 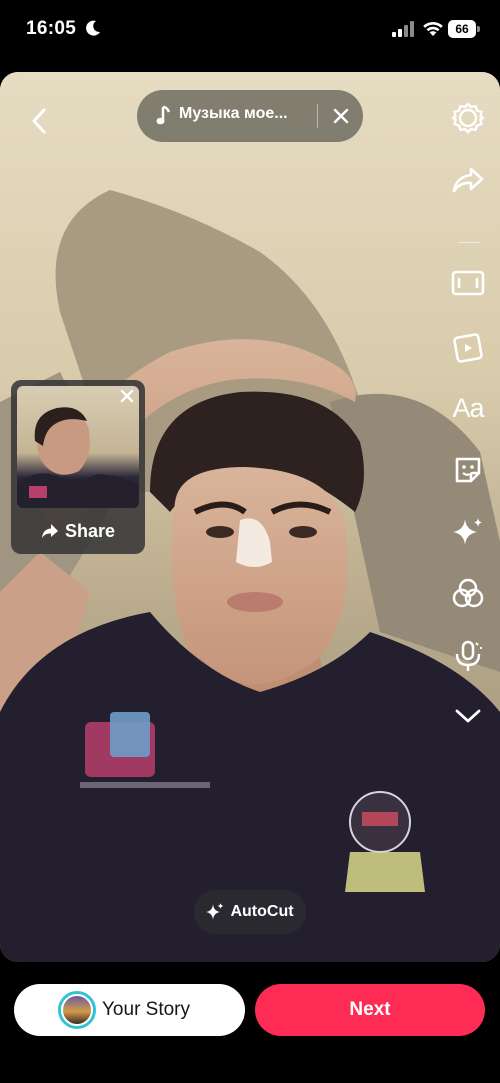 I want to click on autocut-button: AutoCut, so click(x=250, y=912).